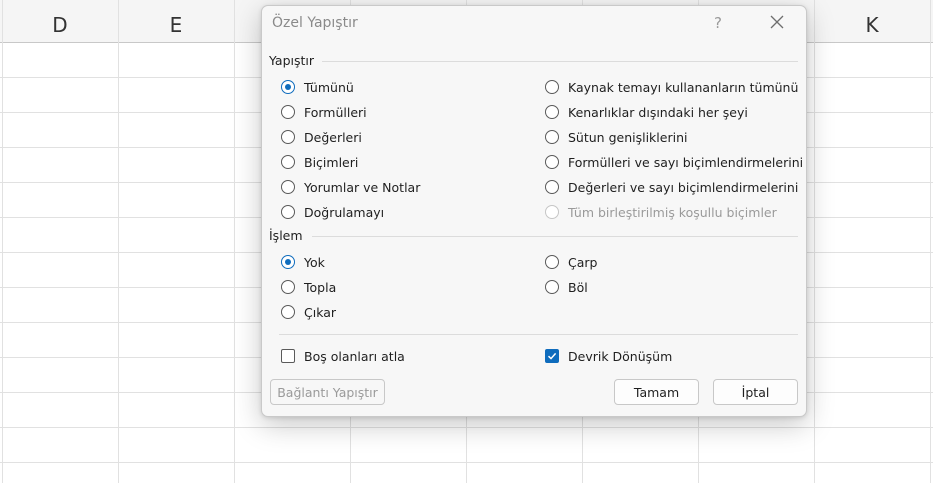  Describe the element at coordinates (331, 162) in the screenshot. I see `paste-label: Biçimleri` at that location.